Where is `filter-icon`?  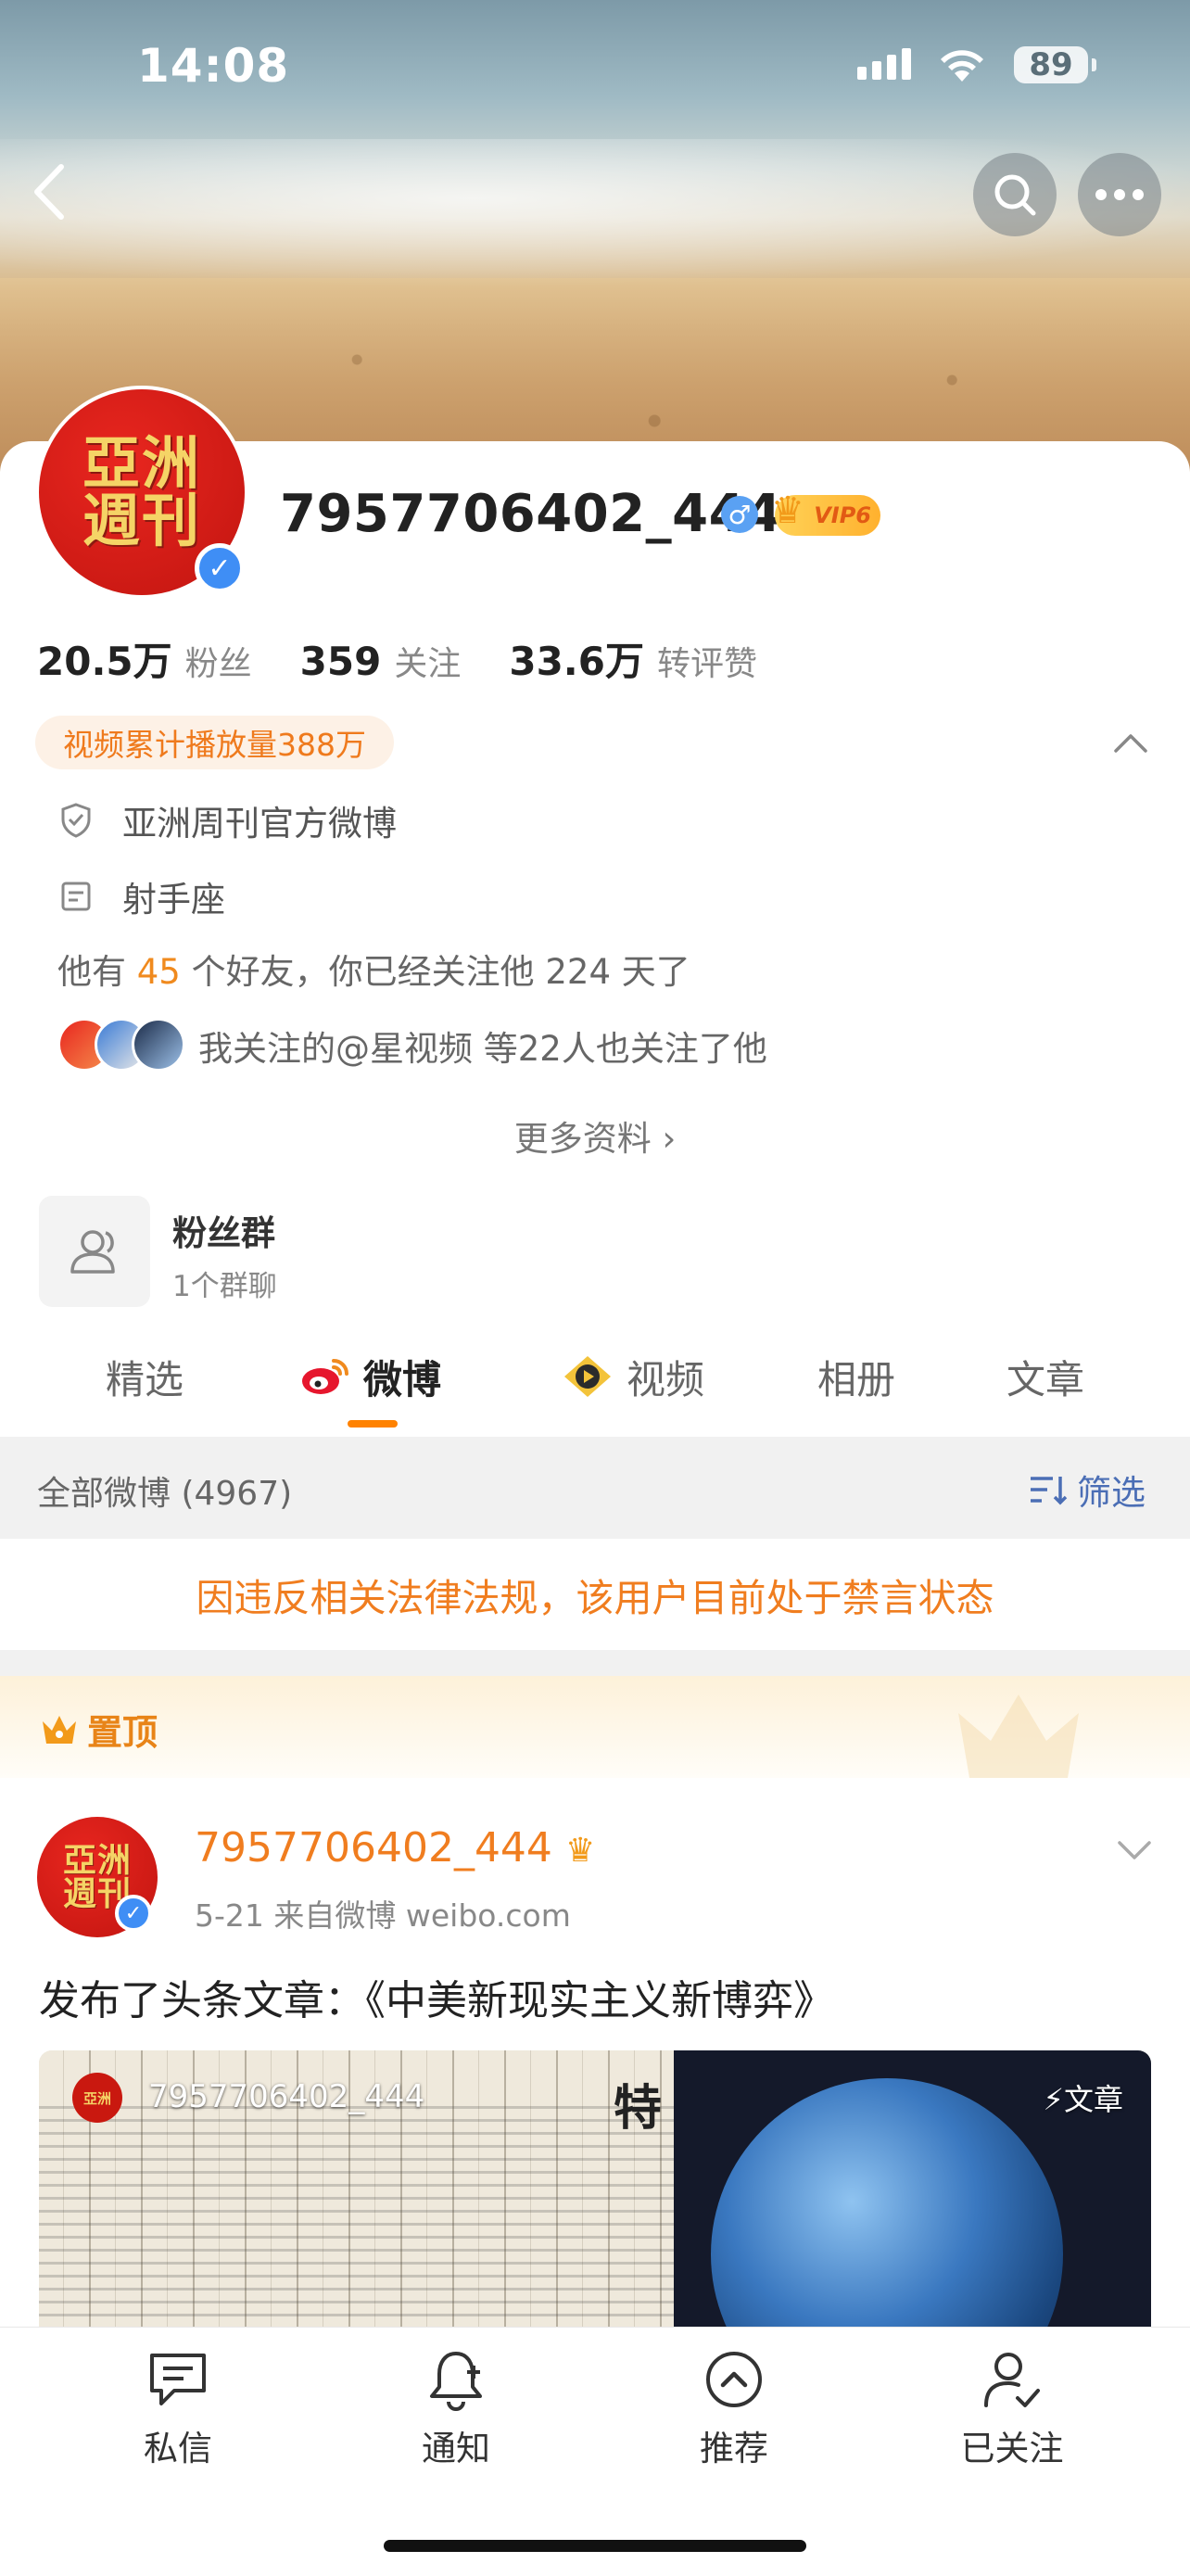 filter-icon is located at coordinates (1049, 1491).